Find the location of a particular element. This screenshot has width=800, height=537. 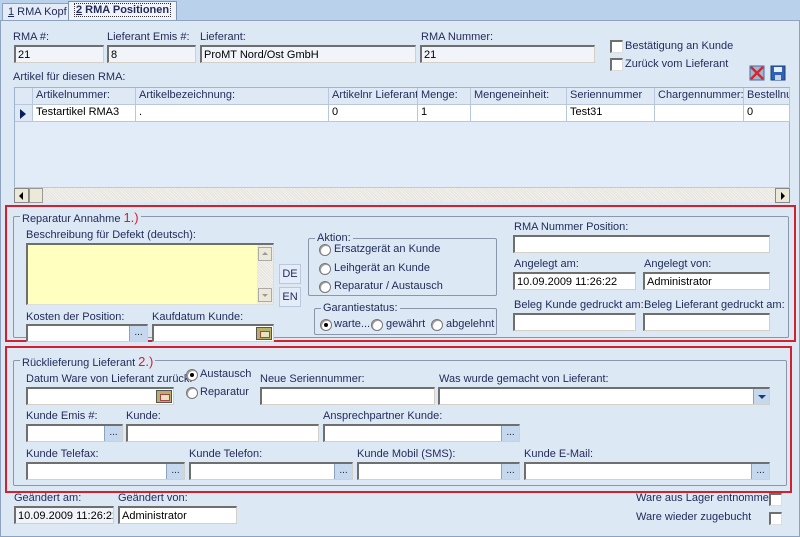

lager-checkbox is located at coordinates (775, 499).